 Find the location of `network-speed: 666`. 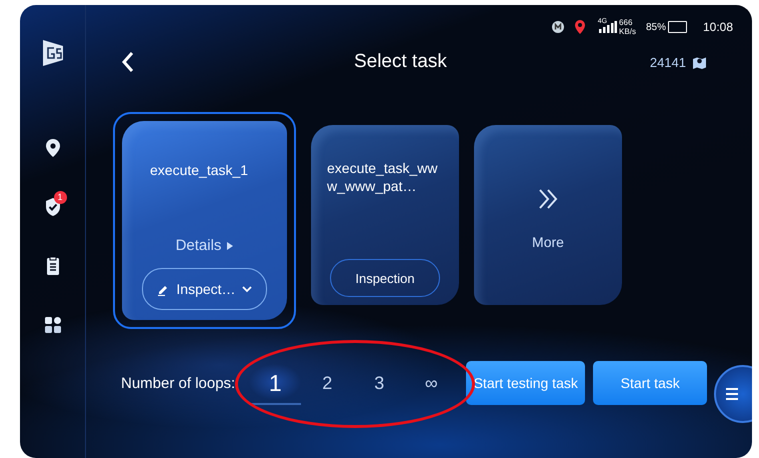

network-speed: 666 is located at coordinates (626, 22).